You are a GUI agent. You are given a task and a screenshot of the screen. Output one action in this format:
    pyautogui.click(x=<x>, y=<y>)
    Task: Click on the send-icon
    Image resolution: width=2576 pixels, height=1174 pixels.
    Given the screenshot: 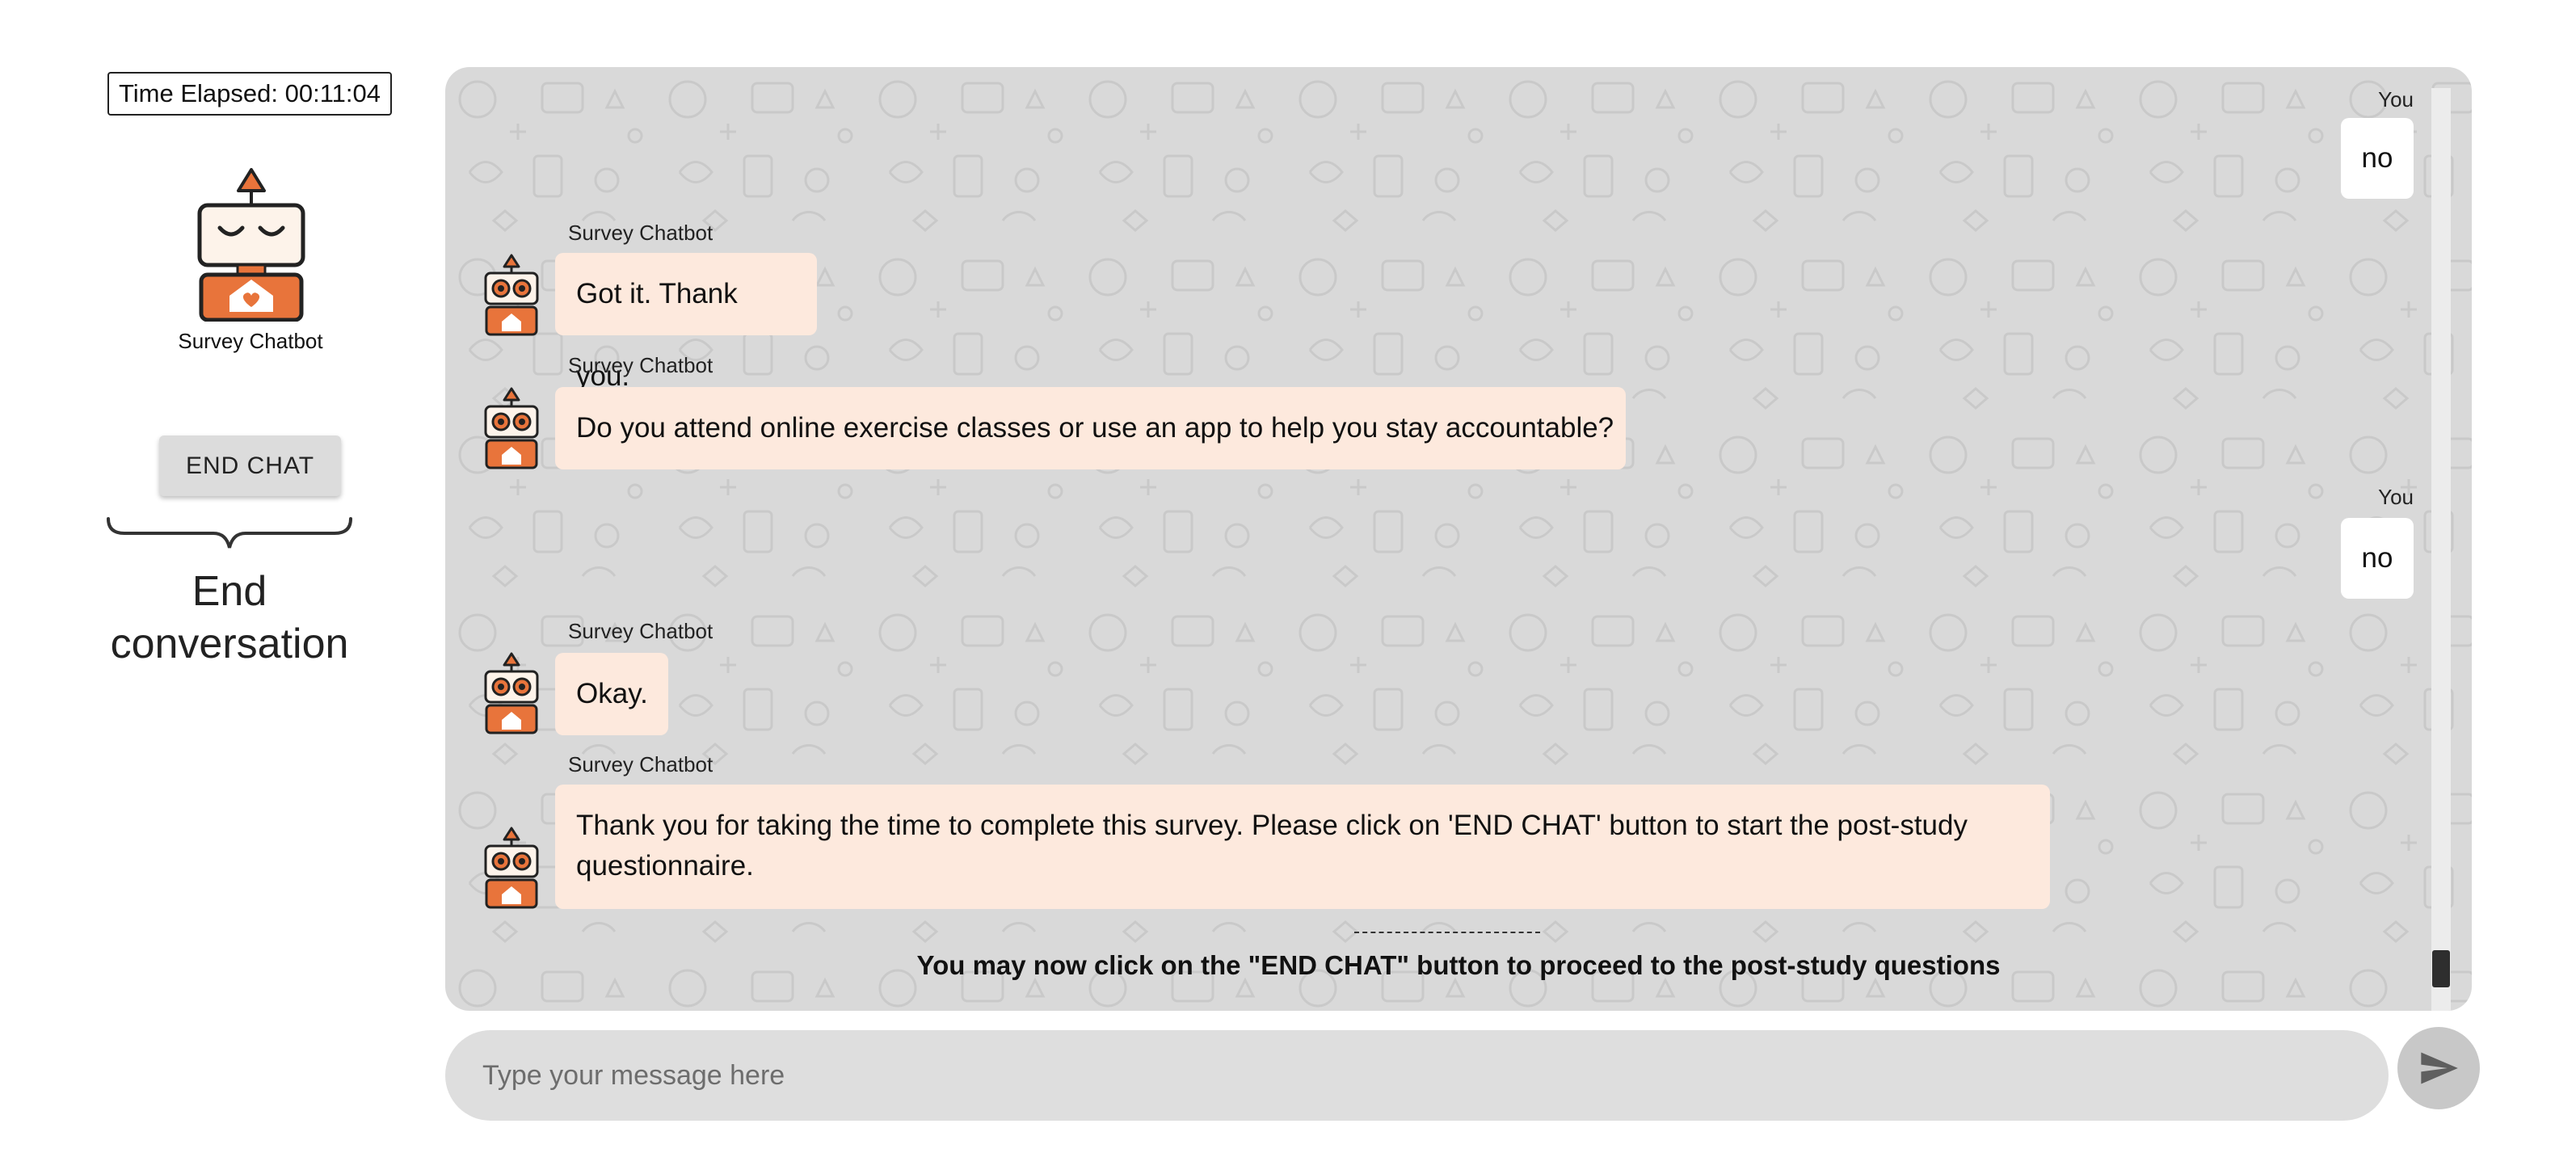 What is the action you would take?
    pyautogui.click(x=2439, y=1068)
    